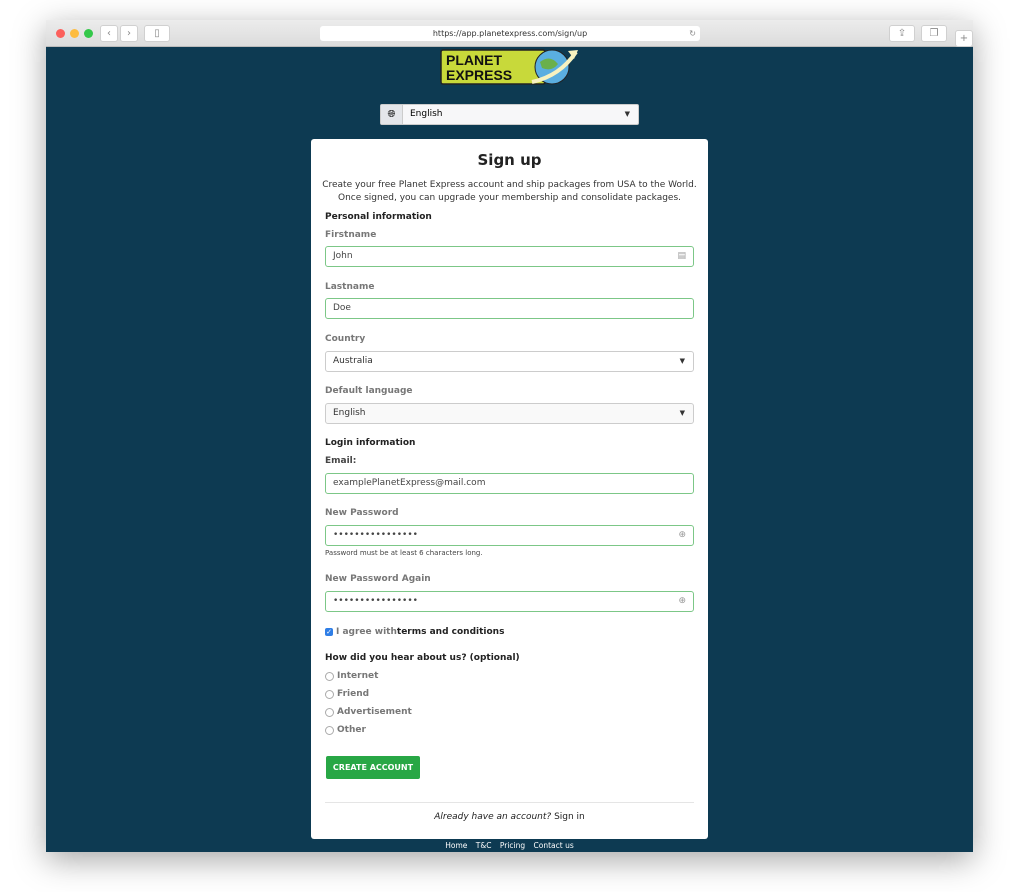 This screenshot has height=892, width=1024. Describe the element at coordinates (373, 767) in the screenshot. I see `create-account-button: CREATE ACCOUNT` at that location.